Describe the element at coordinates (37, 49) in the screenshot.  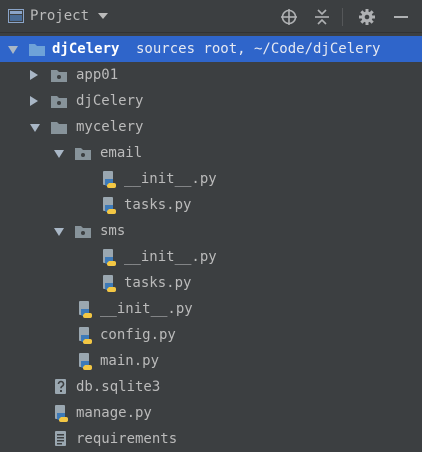
I see `source-root-folder-icon` at that location.